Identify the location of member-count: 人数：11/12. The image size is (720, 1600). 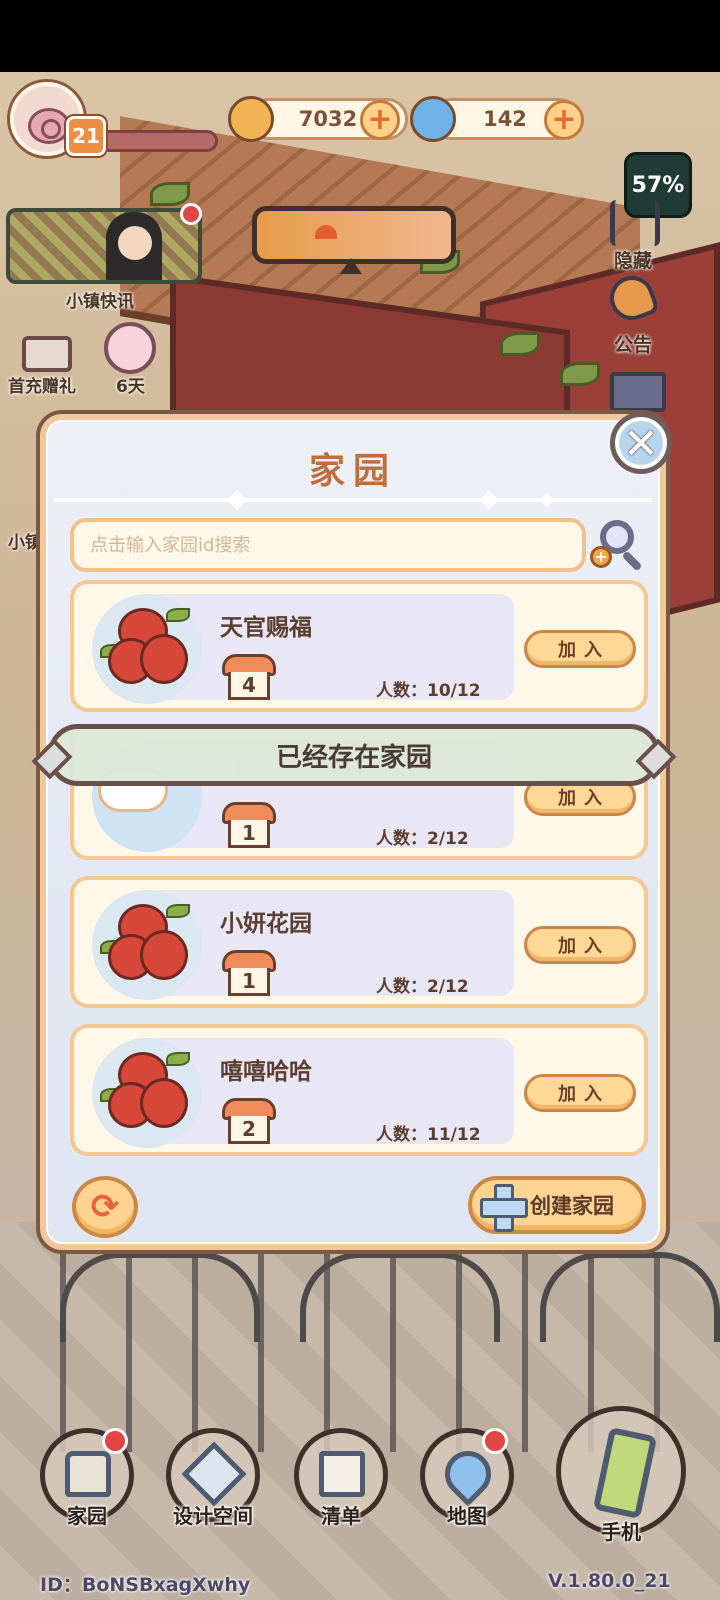
(428, 1132).